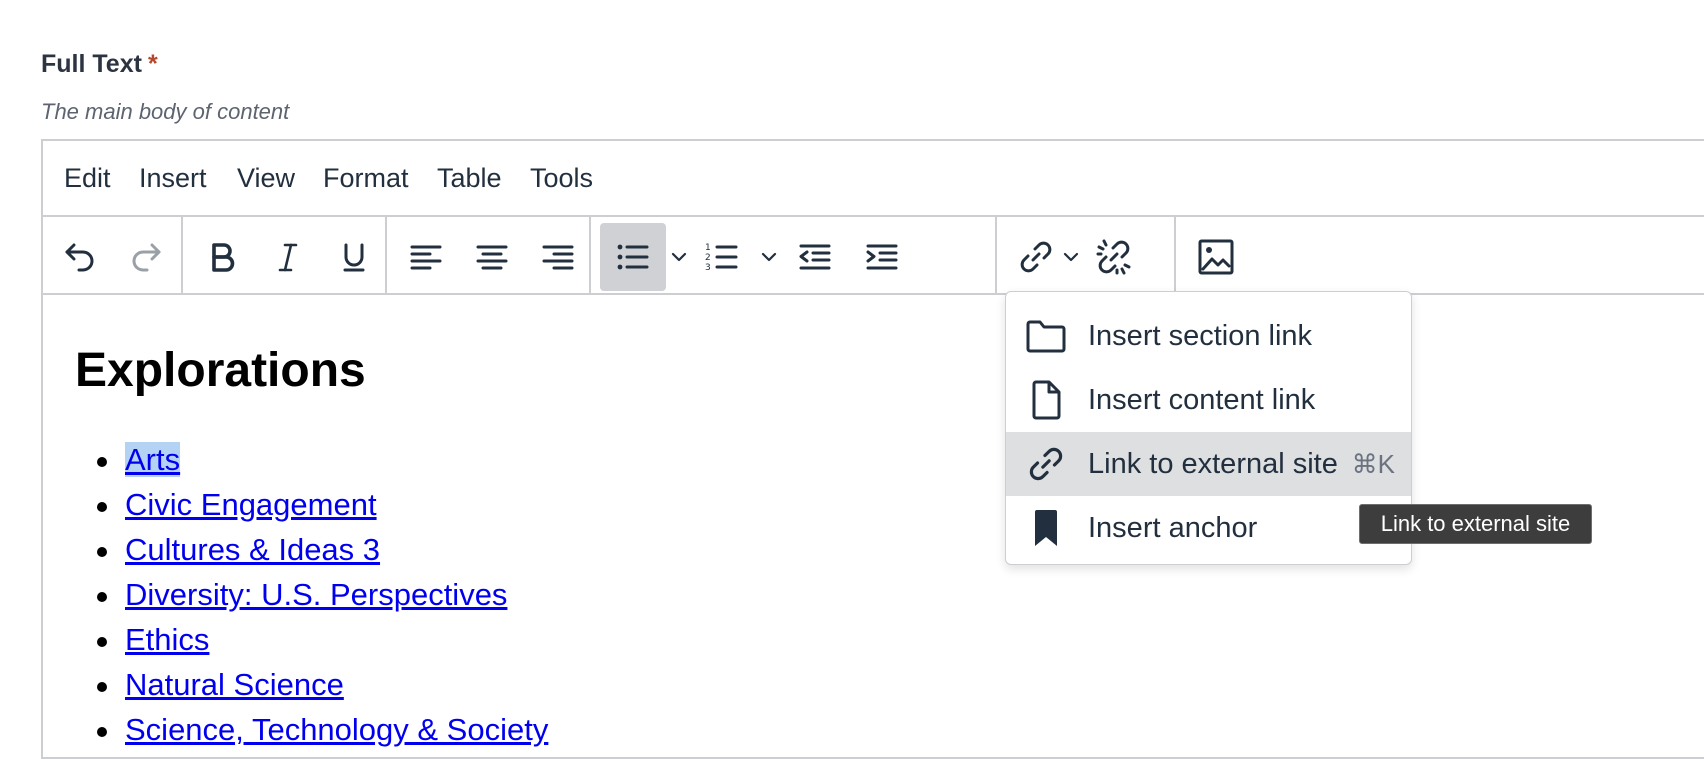 The width and height of the screenshot is (1704, 759). What do you see at coordinates (1046, 336) in the screenshot?
I see `folder-icon` at bounding box center [1046, 336].